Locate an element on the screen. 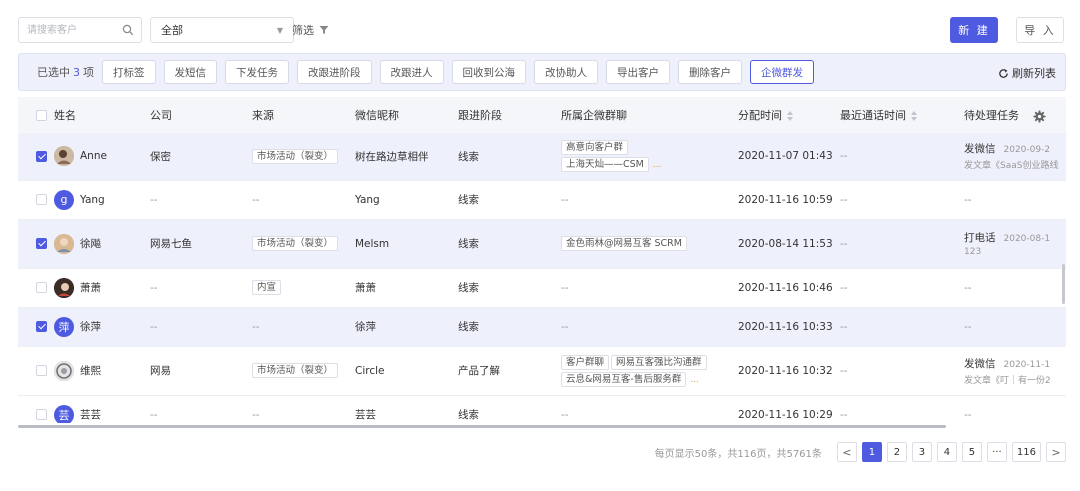 Image resolution: width=1080 pixels, height=491 pixels. search-icon is located at coordinates (128, 30).